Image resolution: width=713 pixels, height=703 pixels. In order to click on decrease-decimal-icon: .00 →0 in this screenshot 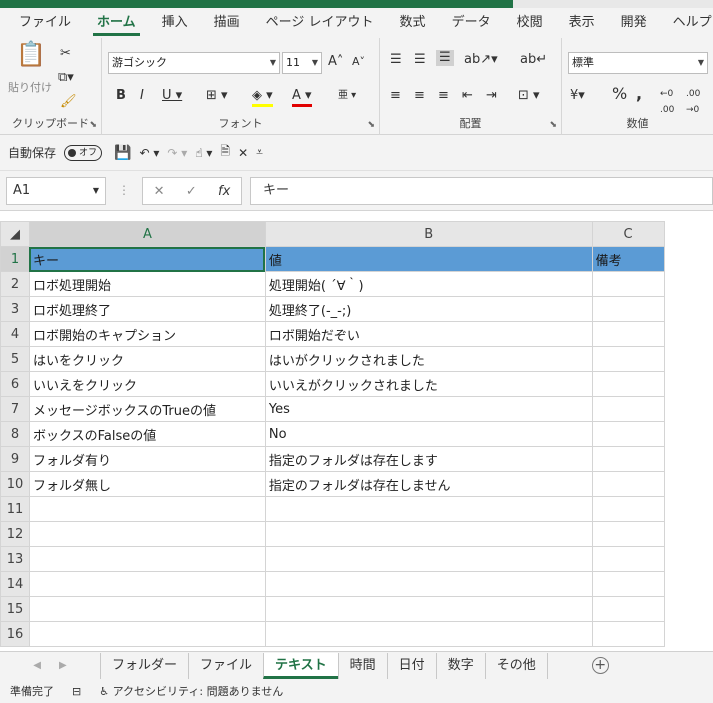, I will do `click(693, 102)`.